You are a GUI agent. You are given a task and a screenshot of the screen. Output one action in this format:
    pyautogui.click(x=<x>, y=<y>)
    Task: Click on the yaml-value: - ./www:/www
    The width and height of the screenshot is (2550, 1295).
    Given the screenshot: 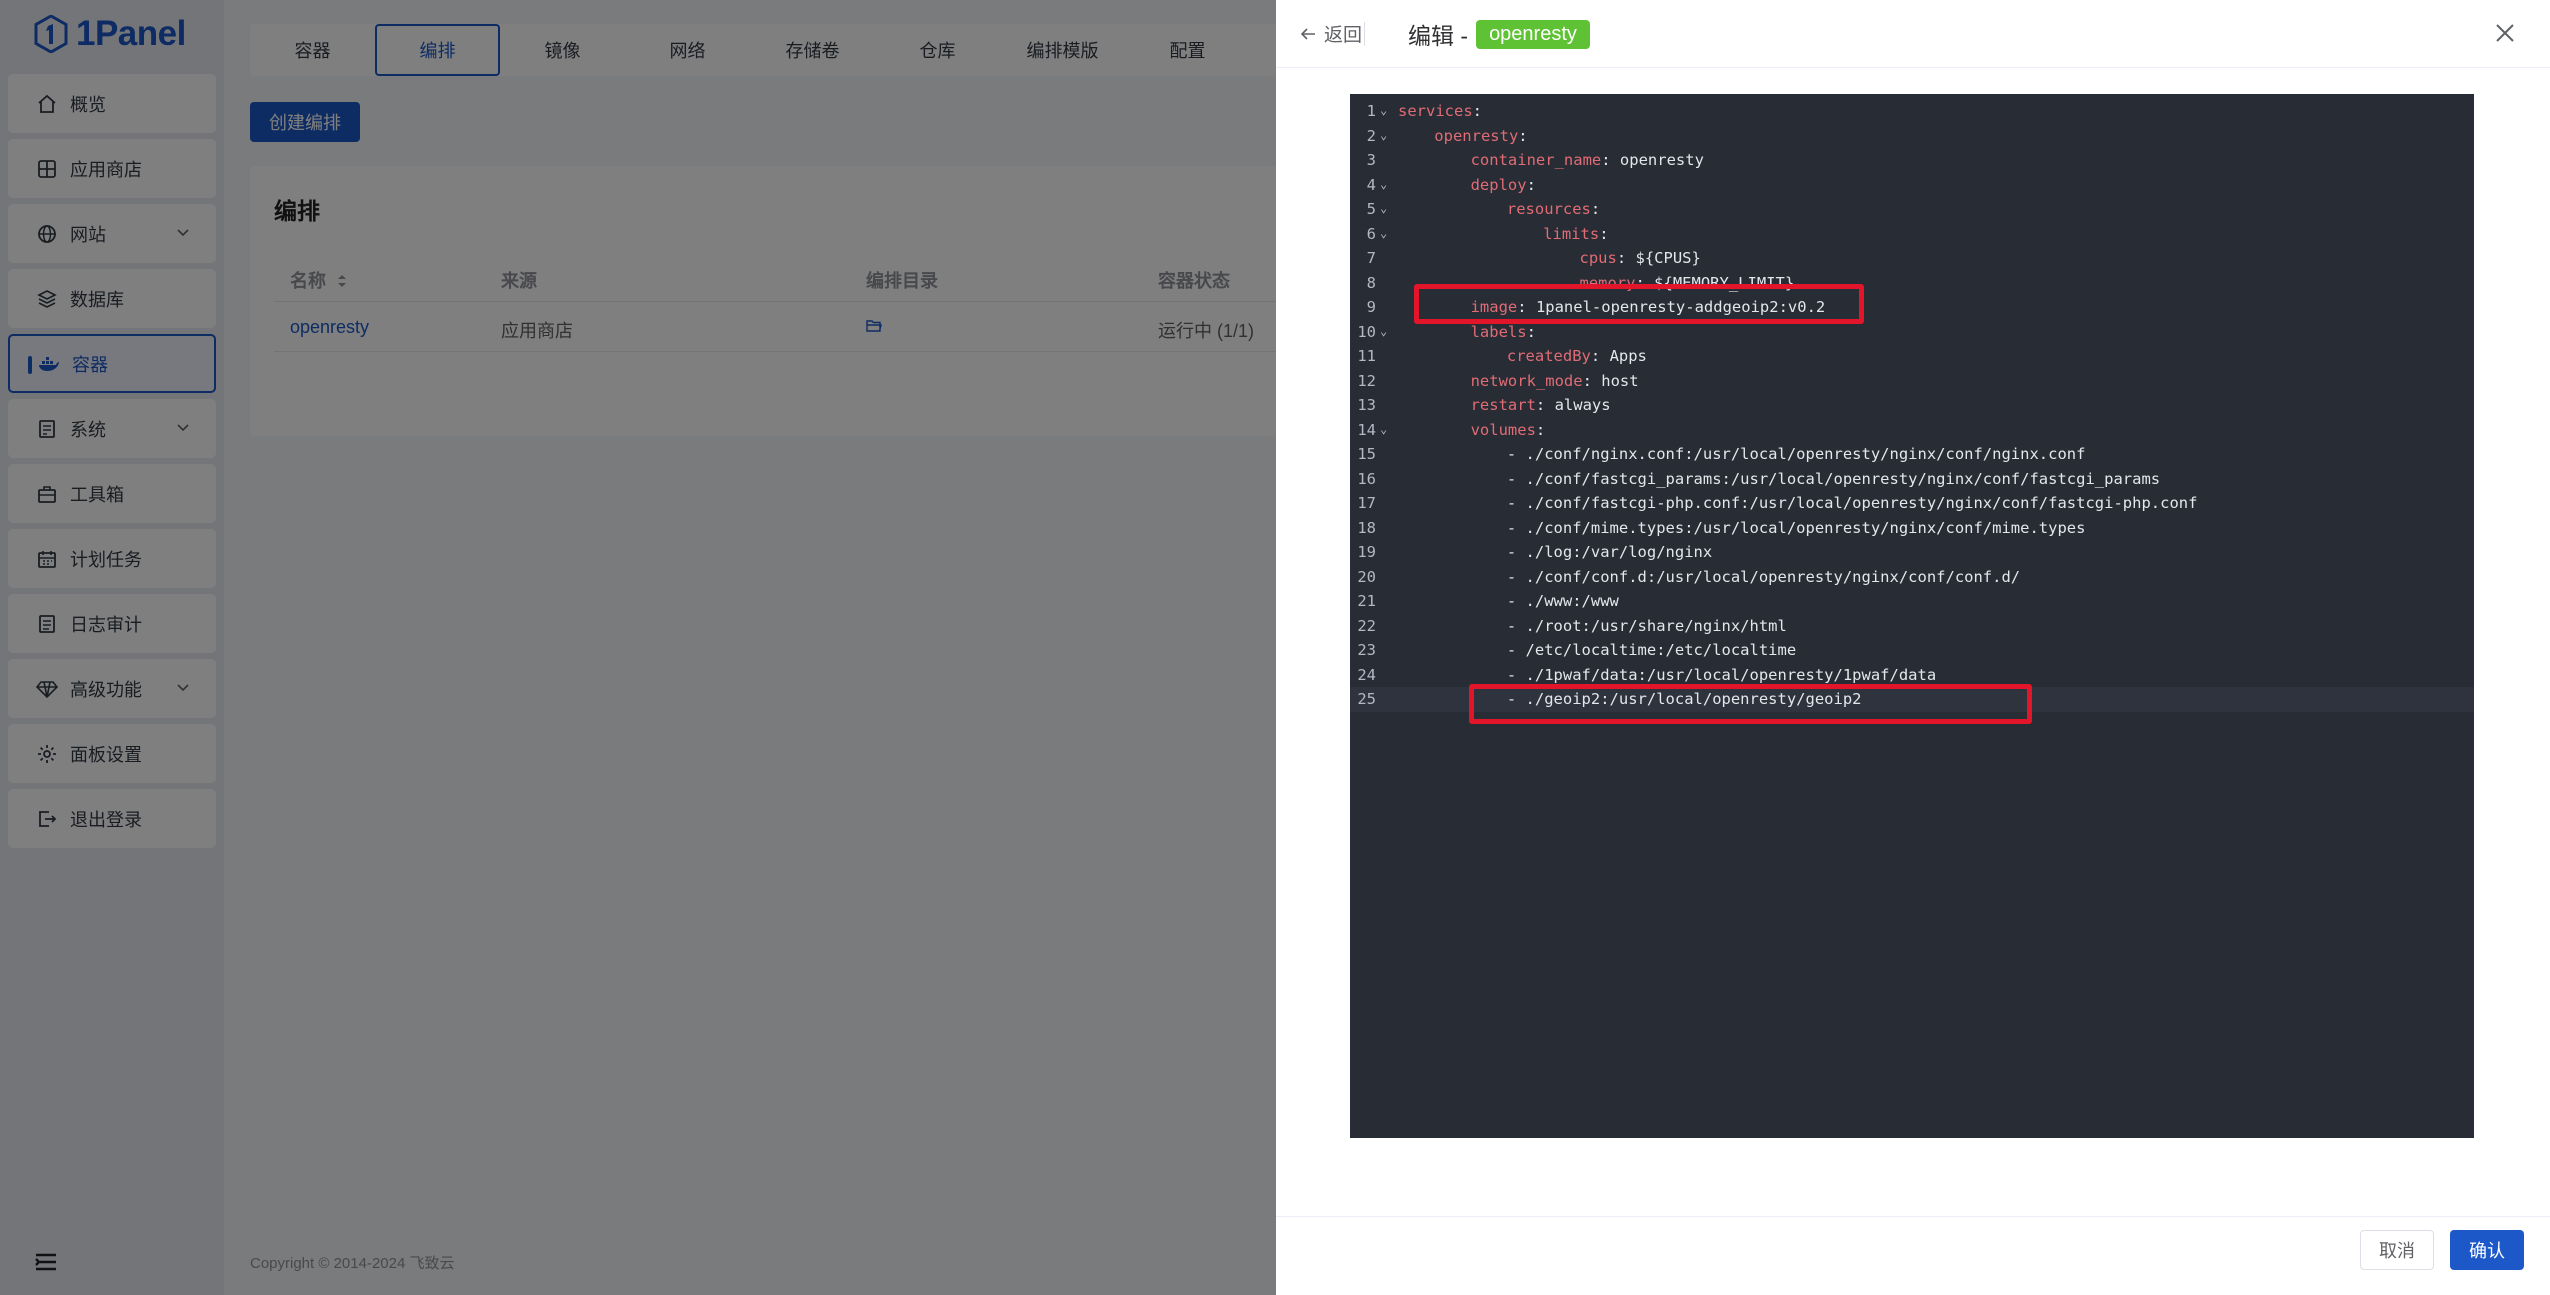 What is the action you would take?
    pyautogui.click(x=1562, y=601)
    